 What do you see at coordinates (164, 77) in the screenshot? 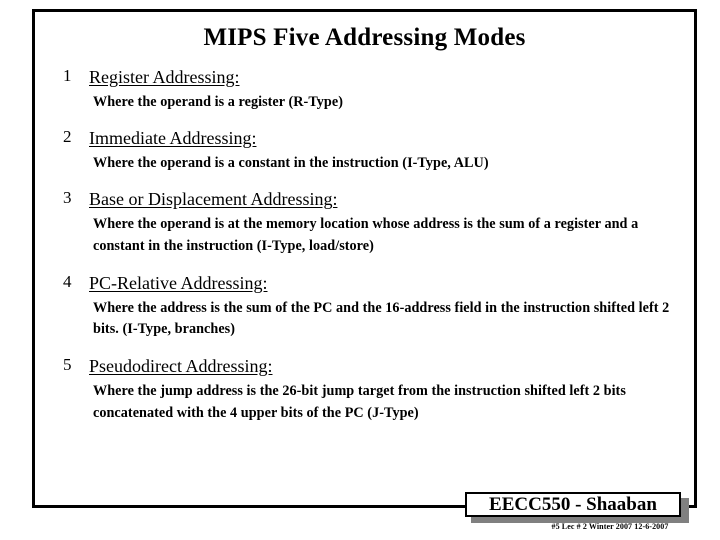
I see `mode-title: Register Addressing:` at bounding box center [164, 77].